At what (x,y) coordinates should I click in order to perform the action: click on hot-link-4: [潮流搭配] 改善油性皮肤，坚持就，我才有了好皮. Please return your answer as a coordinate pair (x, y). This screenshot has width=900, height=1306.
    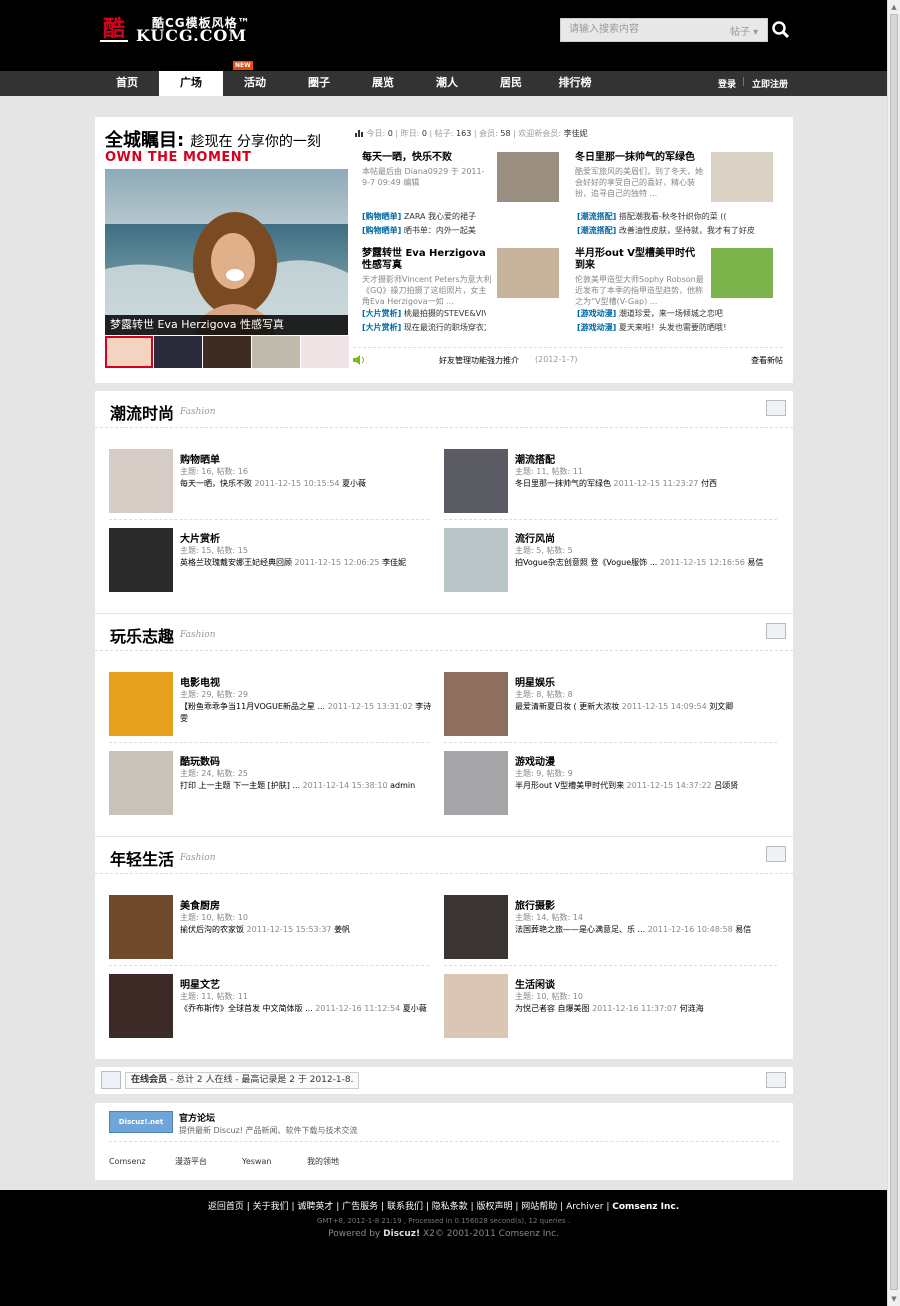
    Looking at the image, I should click on (673, 230).